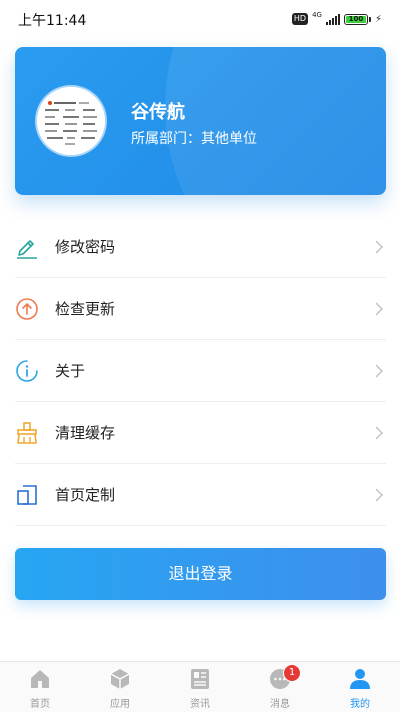 This screenshot has width=400, height=712. I want to click on upload-arrow-icon, so click(27, 309).